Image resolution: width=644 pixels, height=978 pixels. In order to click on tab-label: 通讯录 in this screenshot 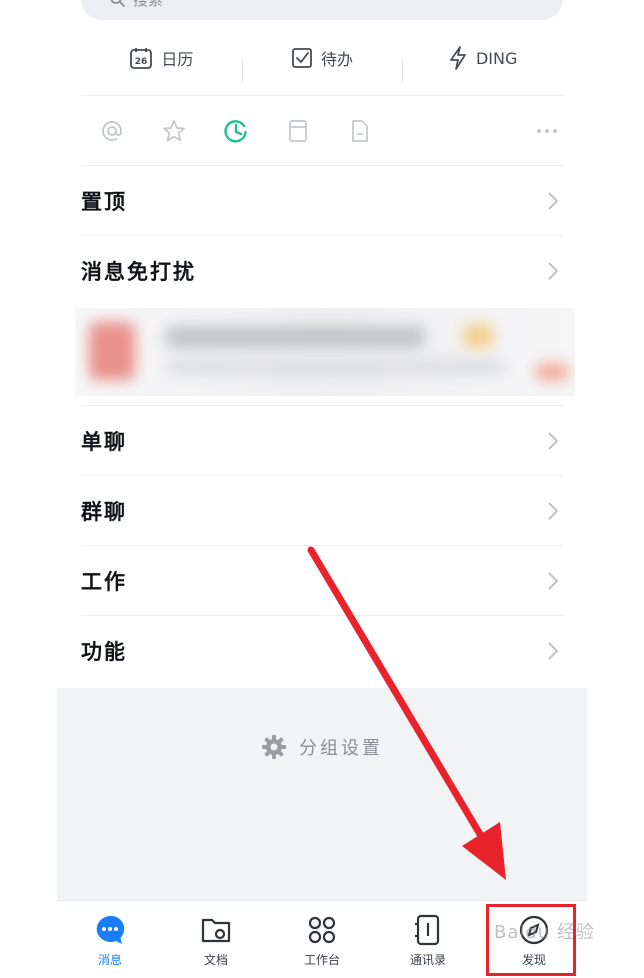, I will do `click(427, 960)`.